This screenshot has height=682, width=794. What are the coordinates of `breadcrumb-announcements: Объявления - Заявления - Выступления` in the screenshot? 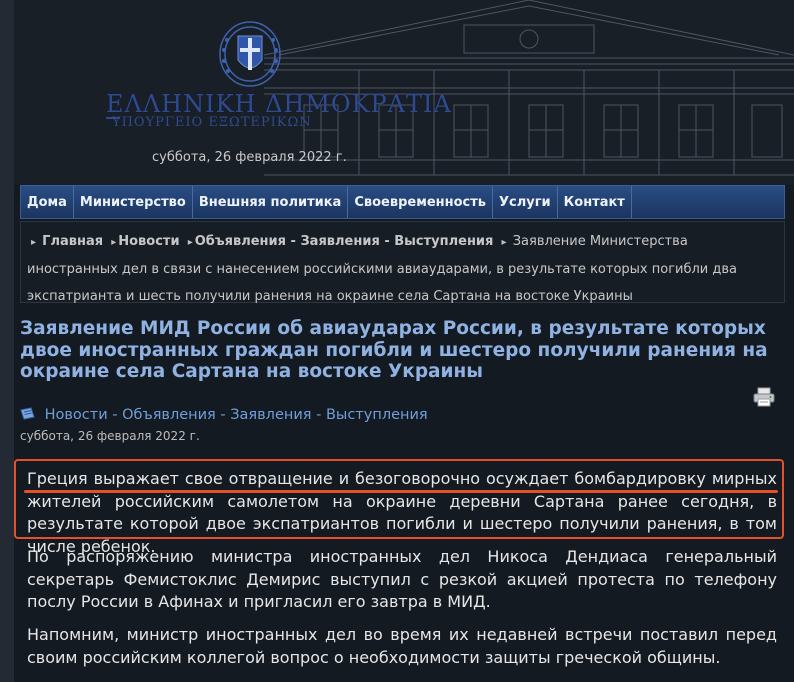 It's located at (344, 241).